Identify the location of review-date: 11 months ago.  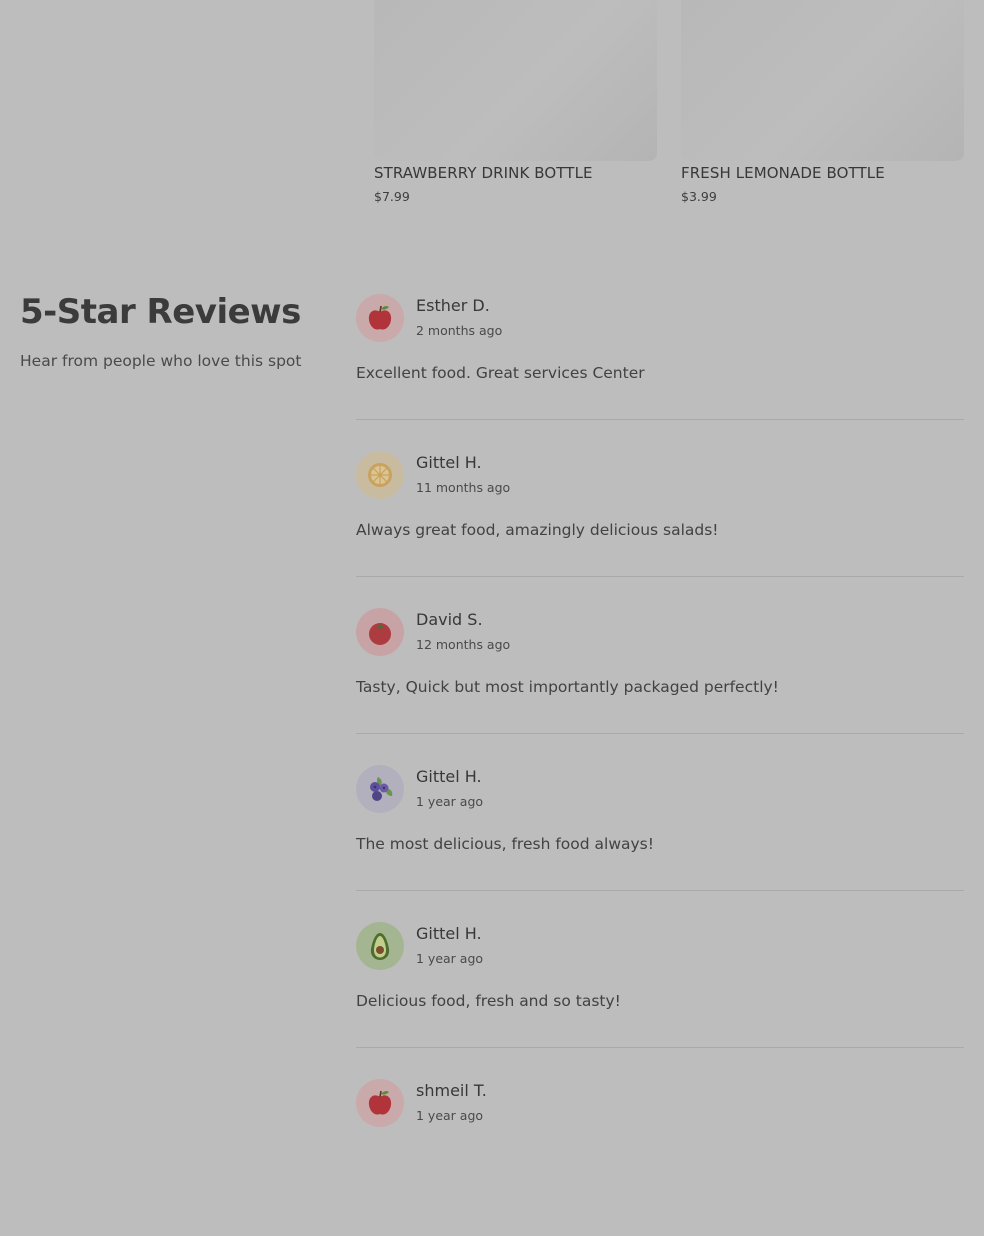
(463, 487).